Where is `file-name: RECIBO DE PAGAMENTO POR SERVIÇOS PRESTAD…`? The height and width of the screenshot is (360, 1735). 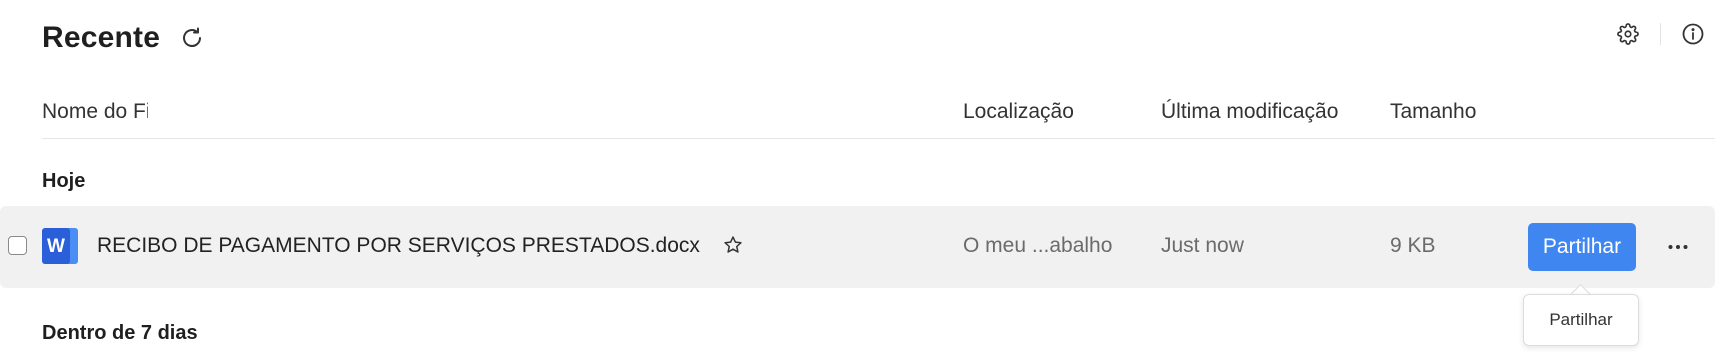 file-name: RECIBO DE PAGAMENTO POR SERVIÇOS PRESTAD… is located at coordinates (398, 246).